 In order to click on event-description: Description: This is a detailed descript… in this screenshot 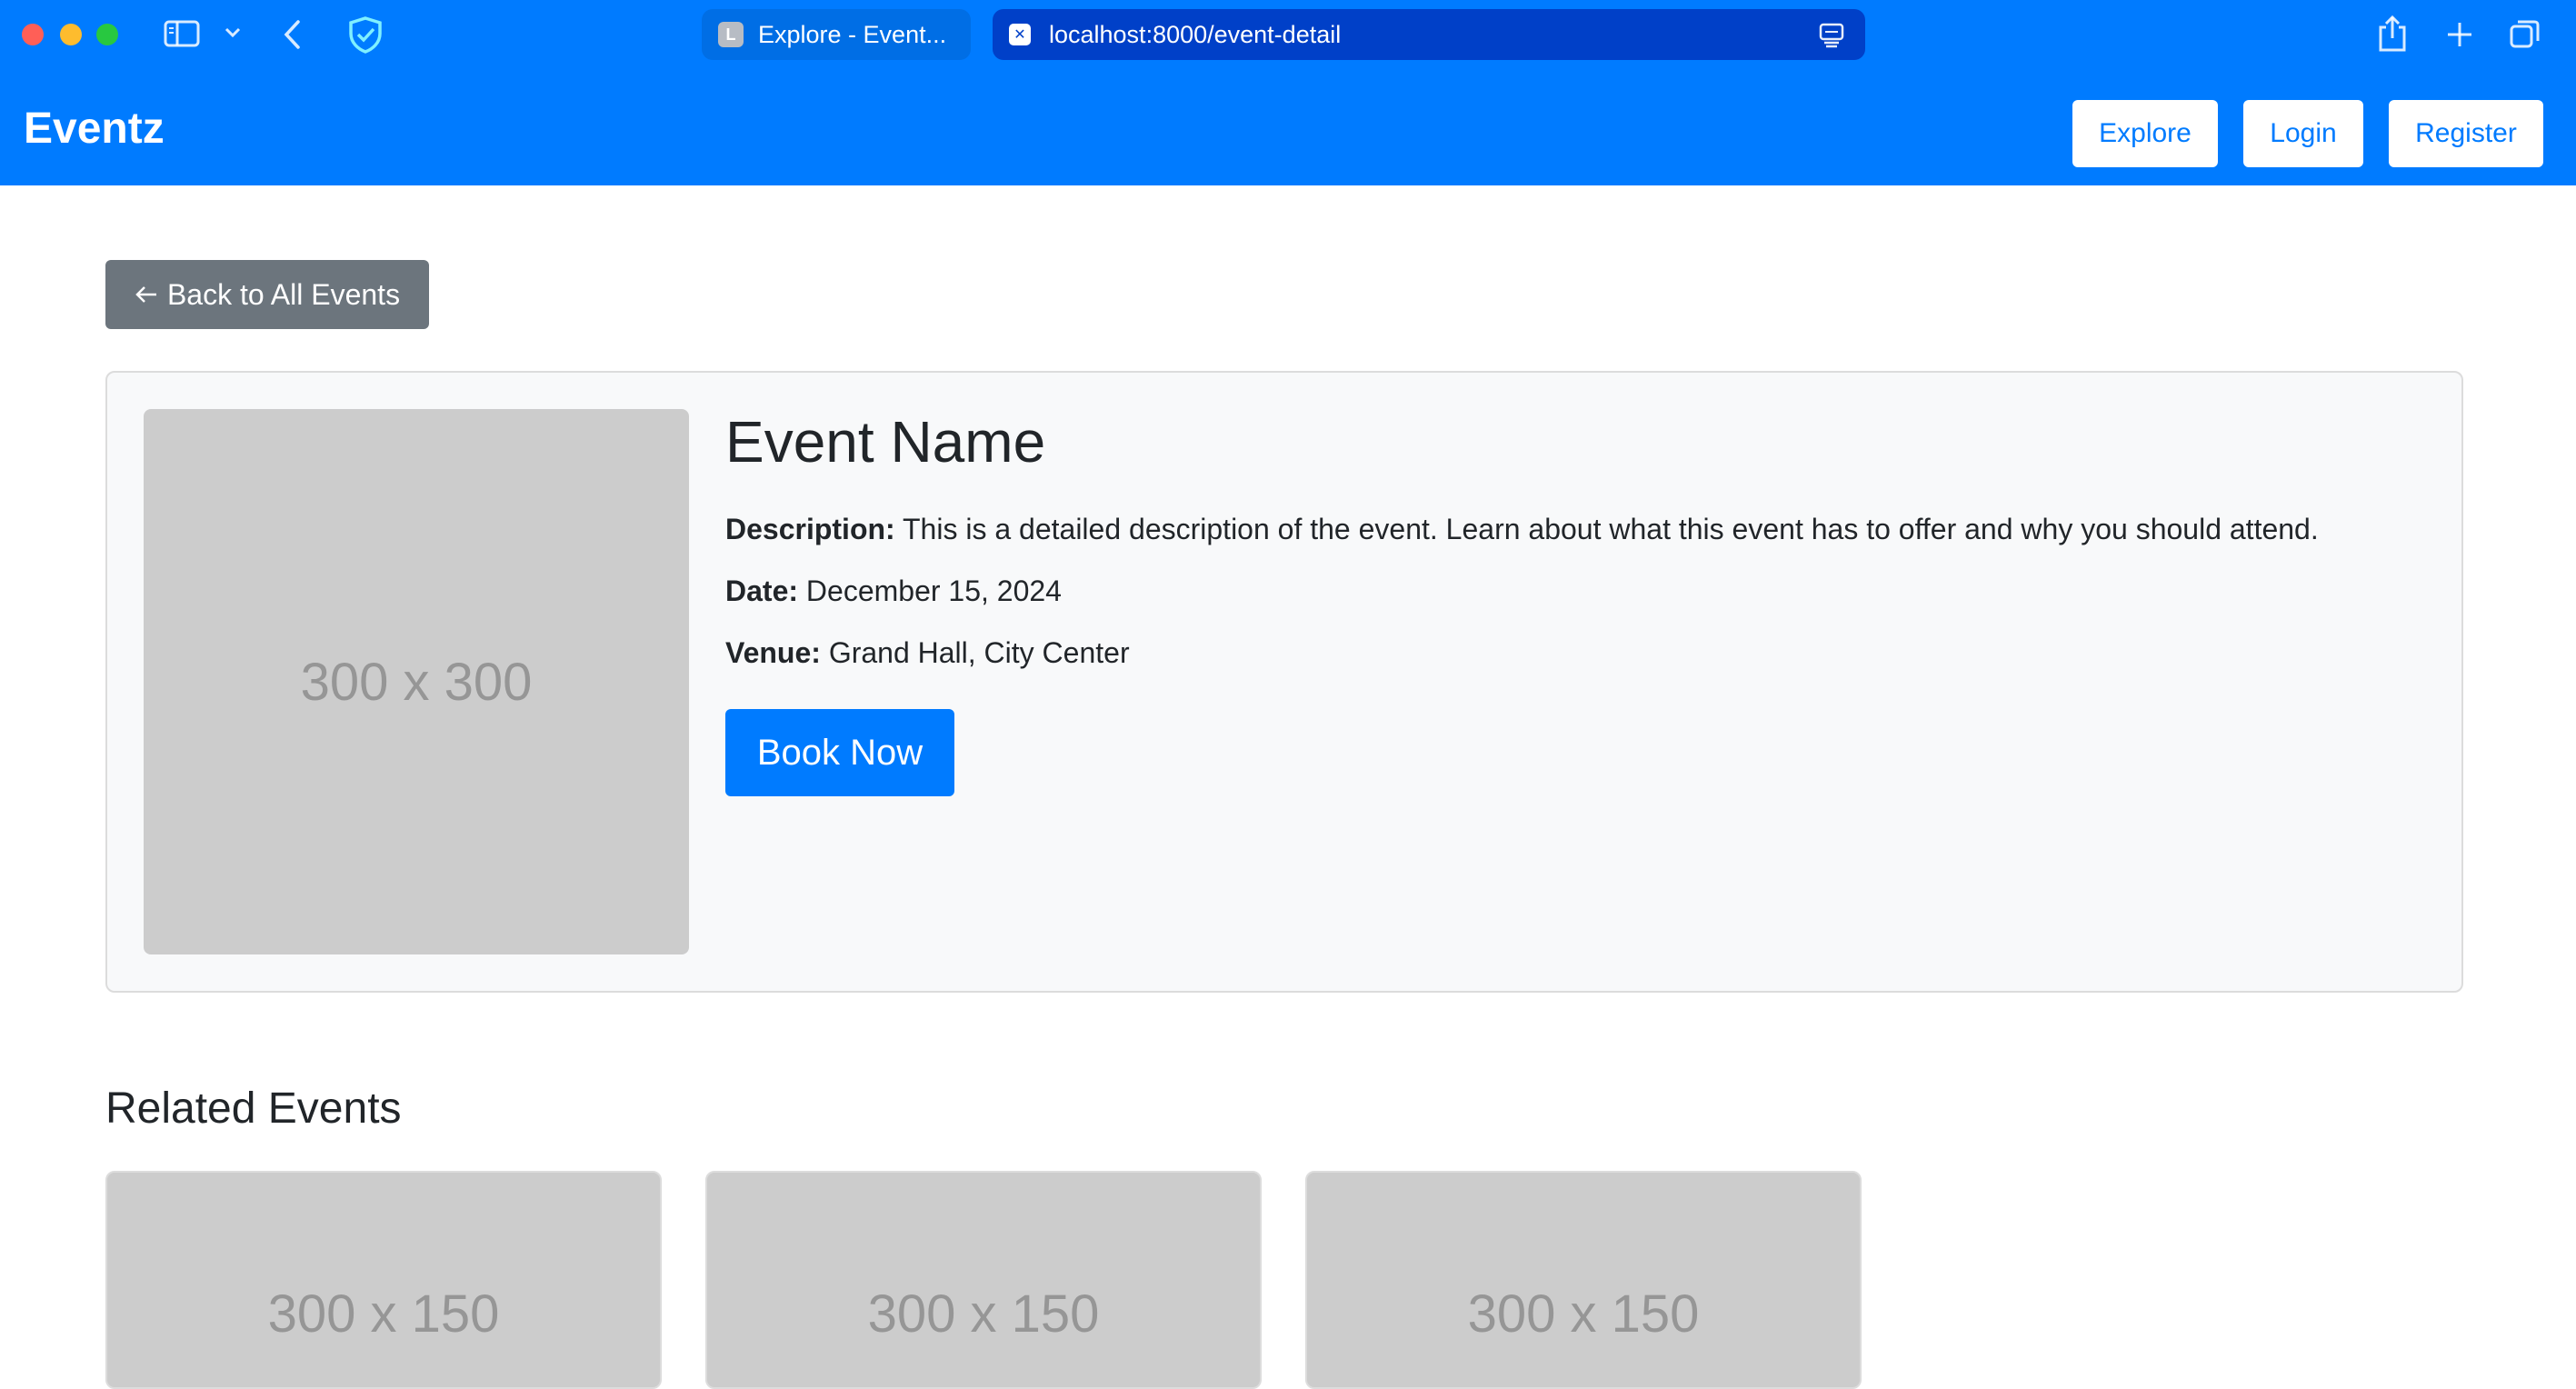, I will do `click(1522, 529)`.